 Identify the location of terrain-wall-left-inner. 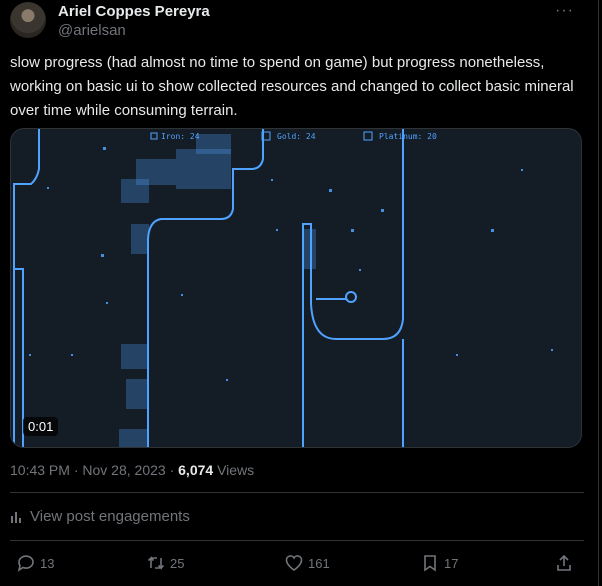
(19, 357).